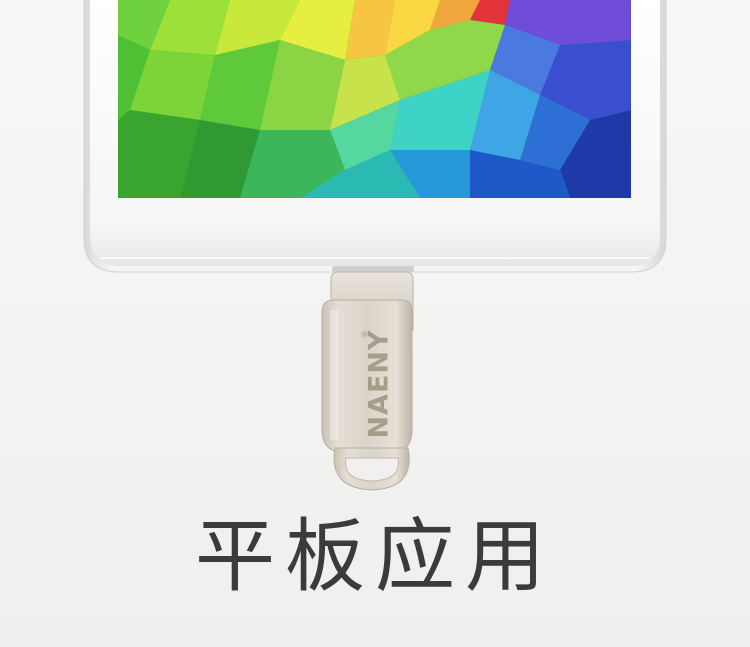 Image resolution: width=750 pixels, height=647 pixels. I want to click on brand-logo: NAENY, so click(379, 383).